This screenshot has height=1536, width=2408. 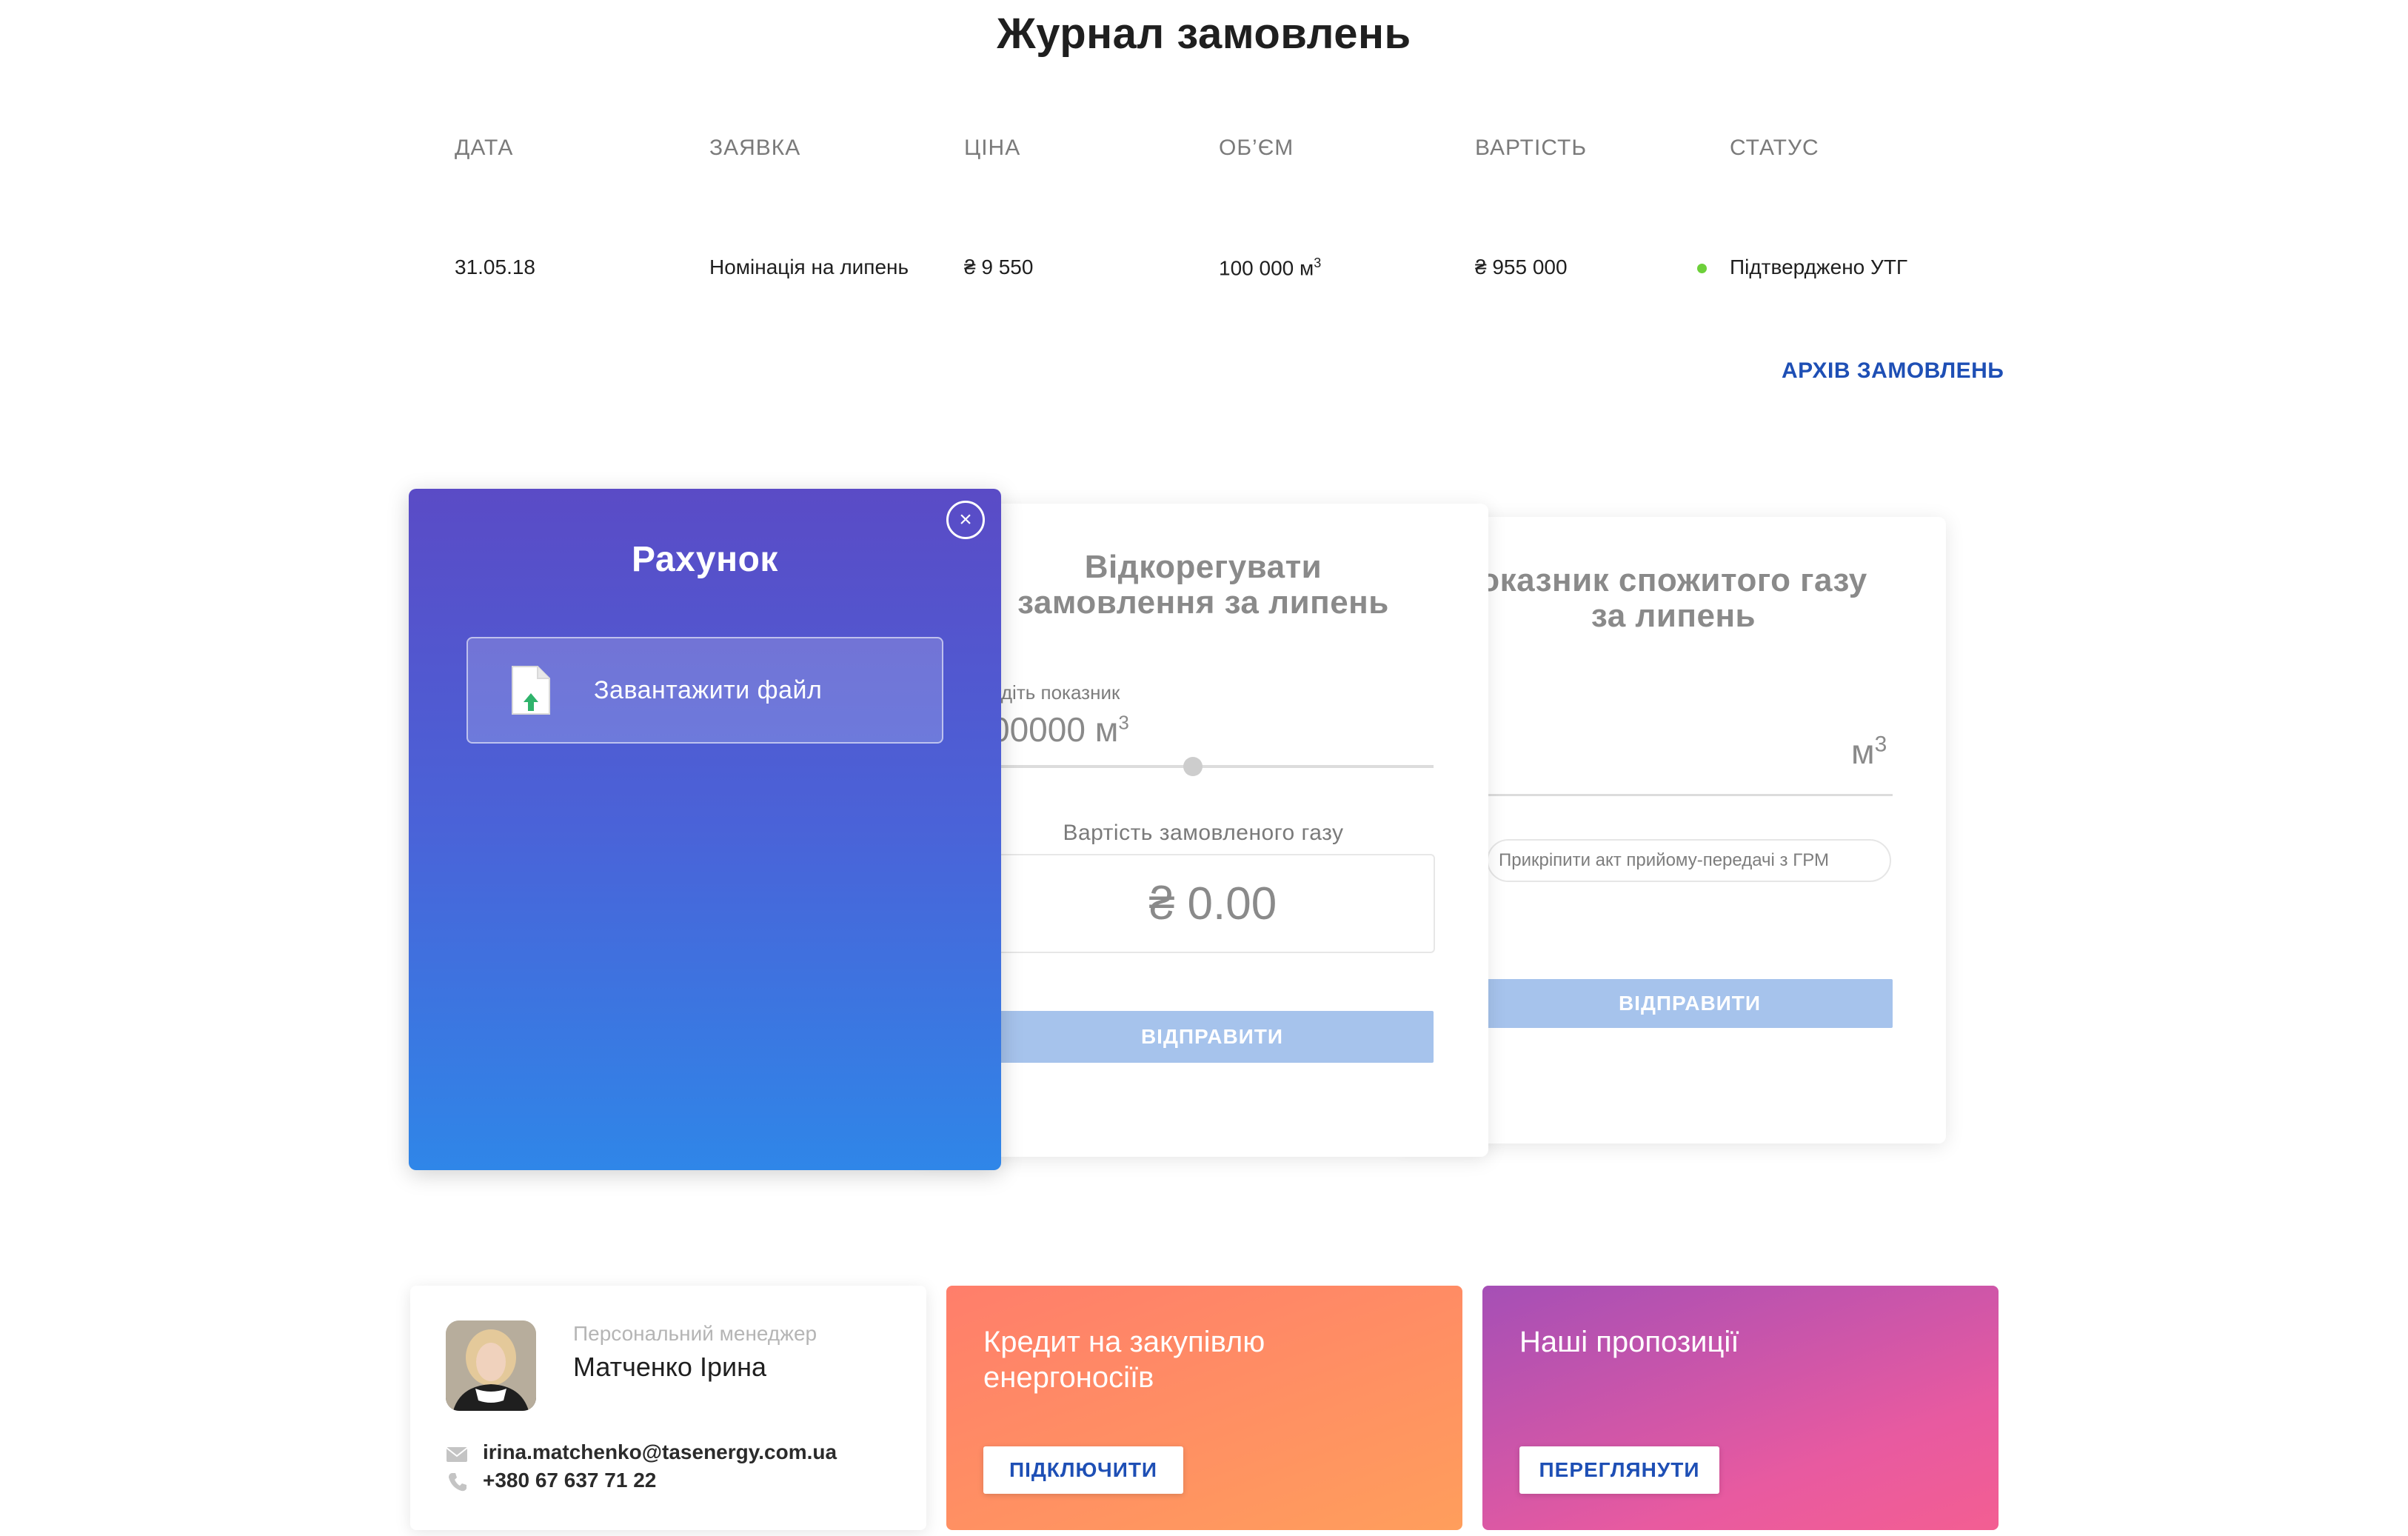 I want to click on column-header-status: СТАТУС, so click(x=1774, y=148).